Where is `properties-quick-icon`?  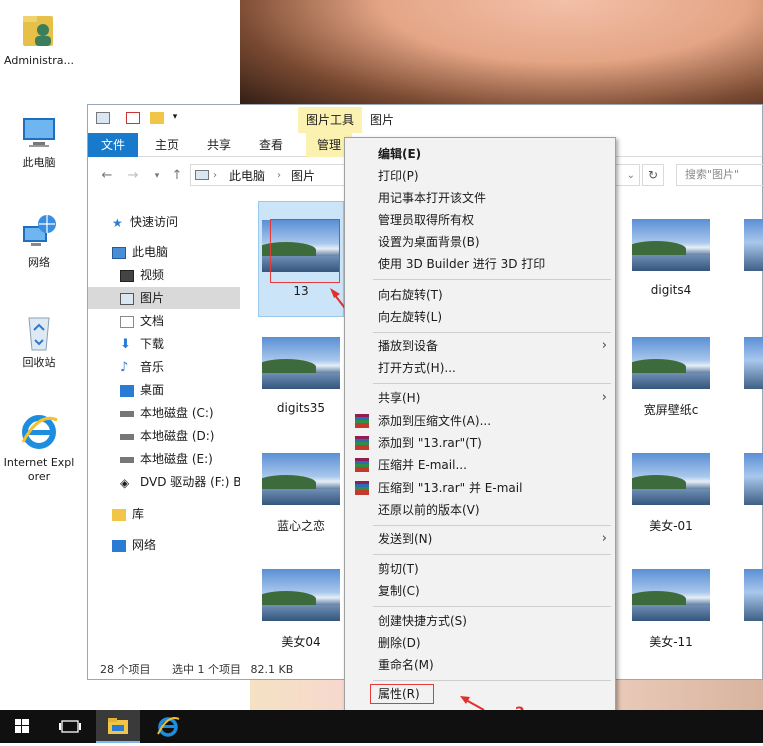
properties-quick-icon is located at coordinates (133, 118).